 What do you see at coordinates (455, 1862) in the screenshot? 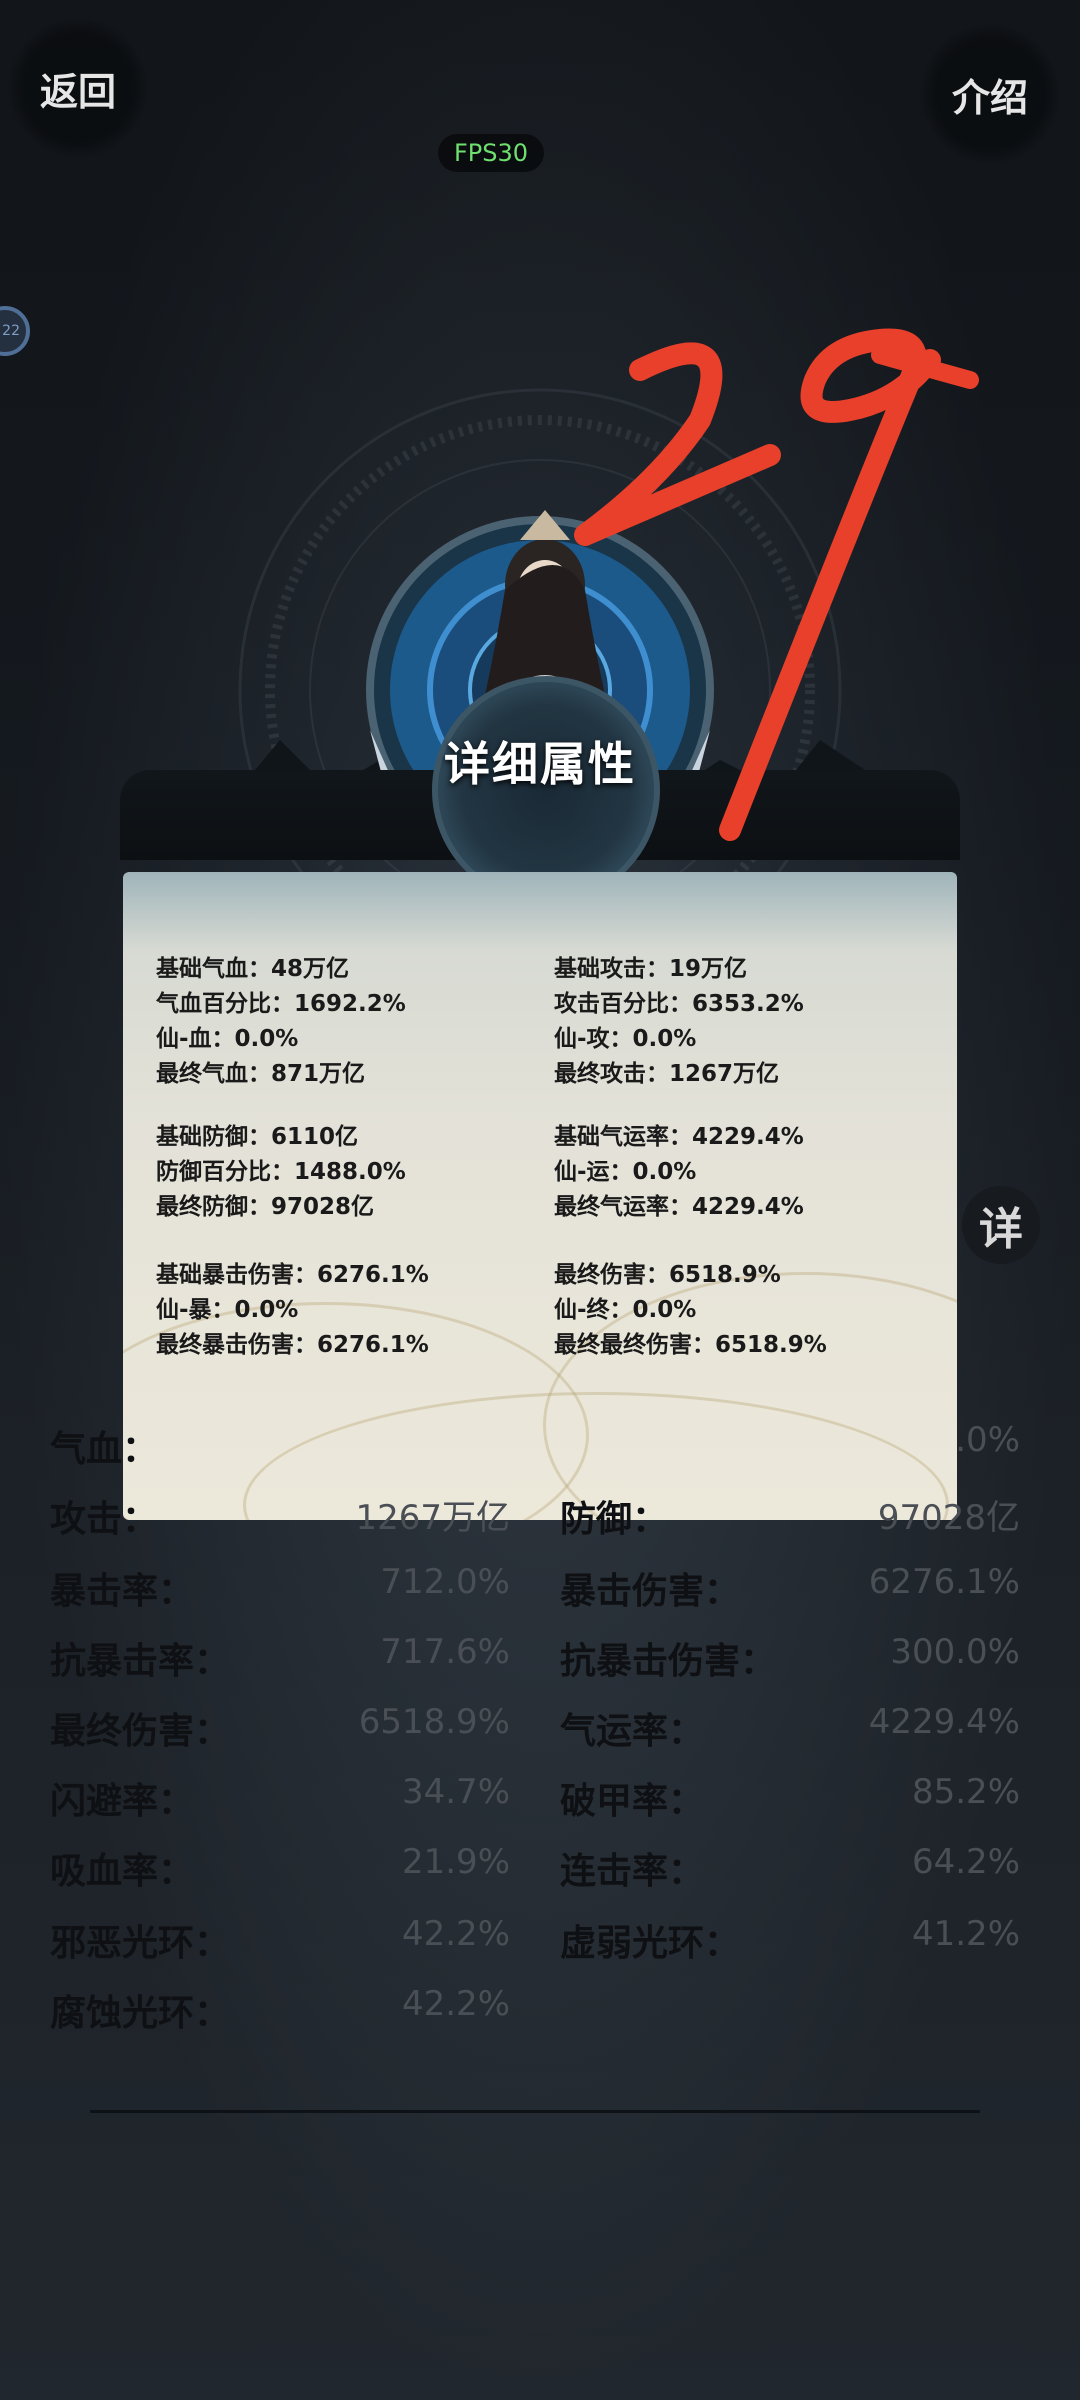
I see `stat-value: 21.9%` at bounding box center [455, 1862].